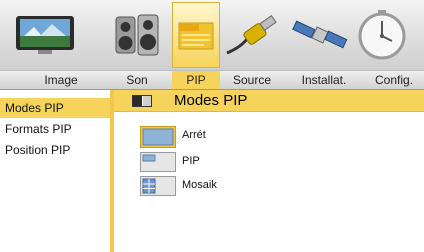 This screenshot has height=252, width=424. Describe the element at coordinates (158, 186) in the screenshot. I see `mosaic-icon` at that location.